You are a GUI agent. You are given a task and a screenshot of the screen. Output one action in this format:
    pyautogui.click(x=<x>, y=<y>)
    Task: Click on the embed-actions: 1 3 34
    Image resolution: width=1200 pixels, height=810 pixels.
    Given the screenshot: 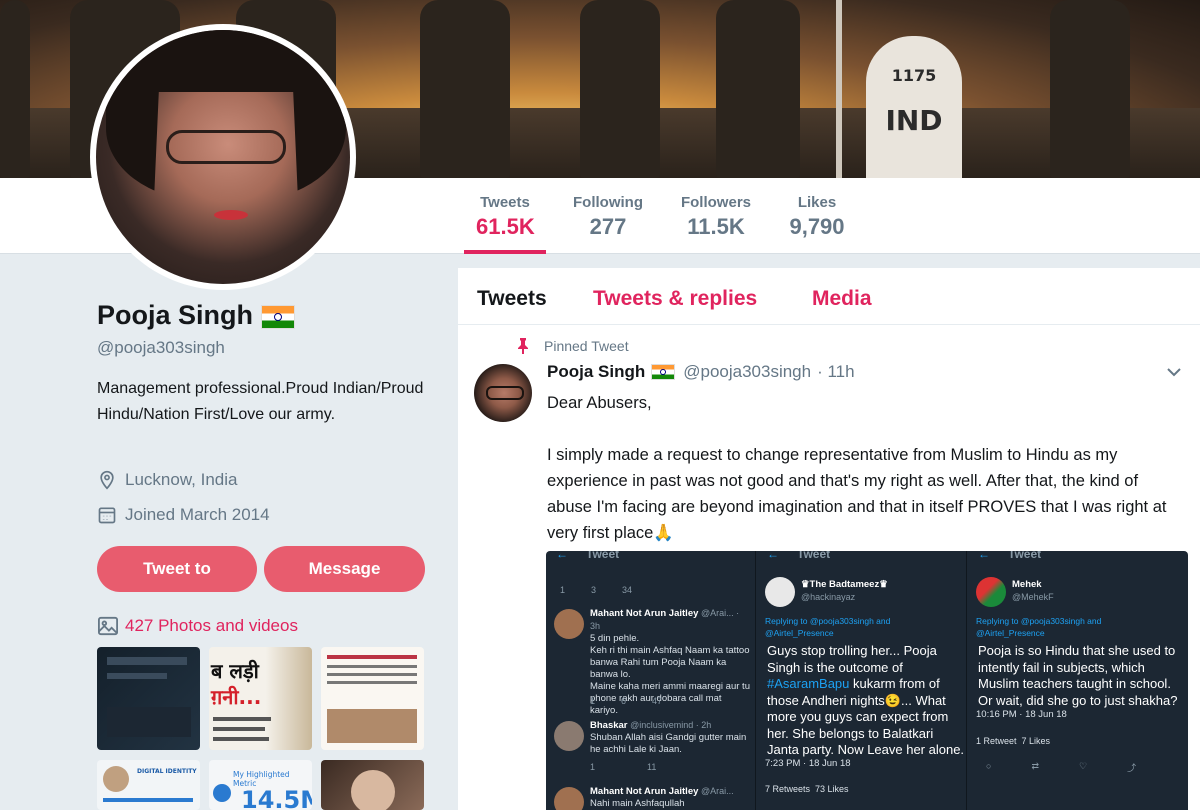 What is the action you would take?
    pyautogui.click(x=596, y=590)
    